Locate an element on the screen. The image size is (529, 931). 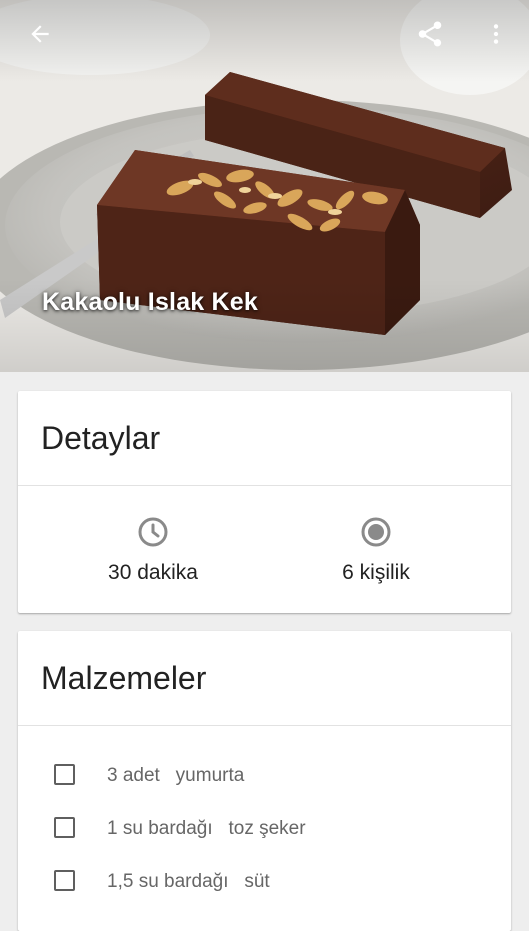
ingredient-label: 1 su bardağı toz şeker is located at coordinates (206, 829).